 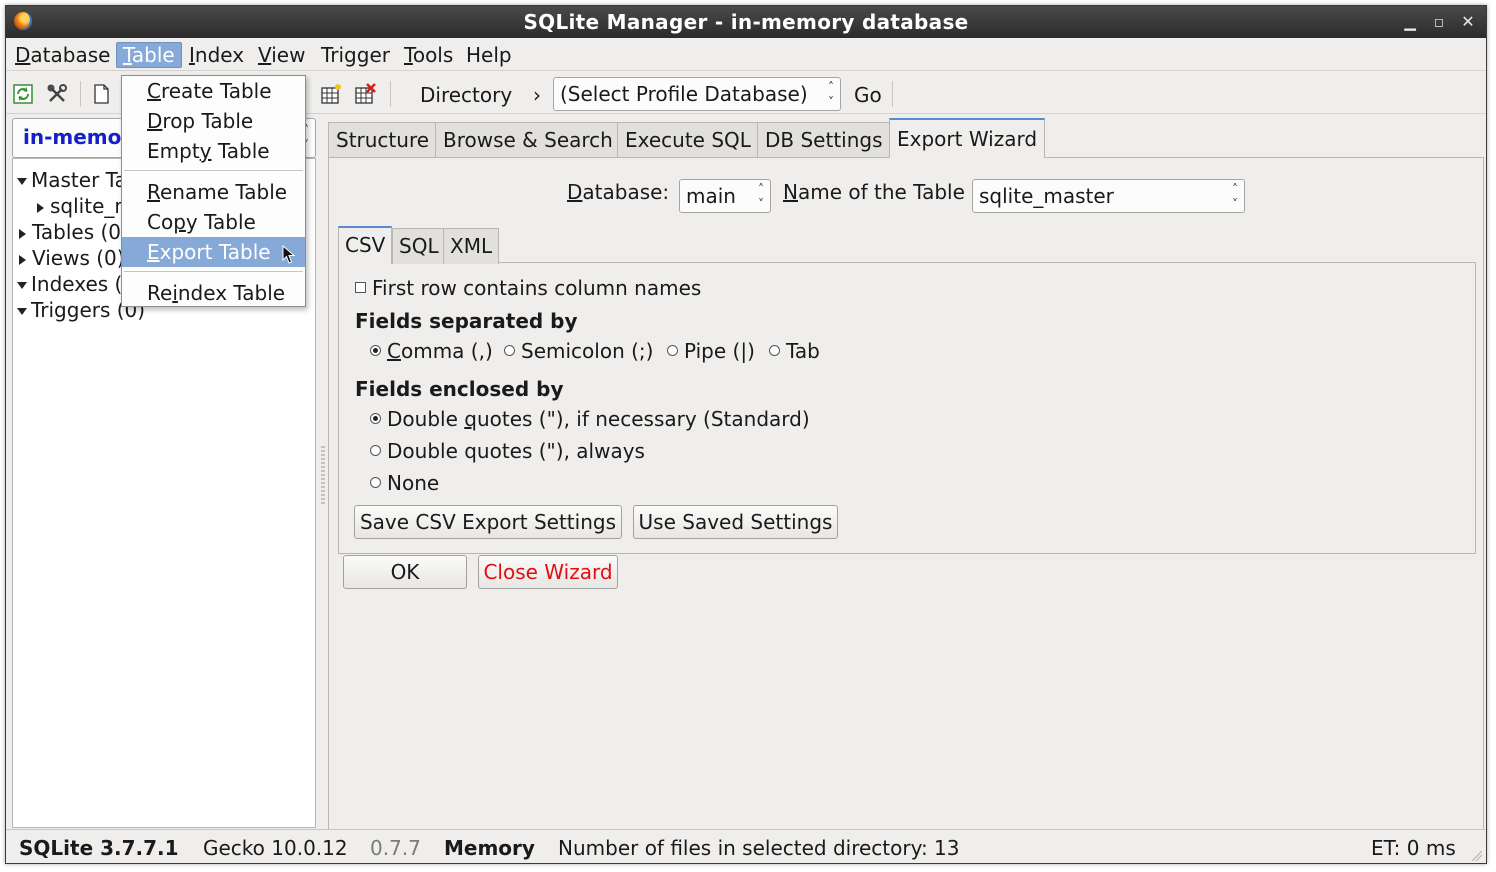 What do you see at coordinates (528, 288) in the screenshot?
I see `first-row-checkbox: First row contains column names` at bounding box center [528, 288].